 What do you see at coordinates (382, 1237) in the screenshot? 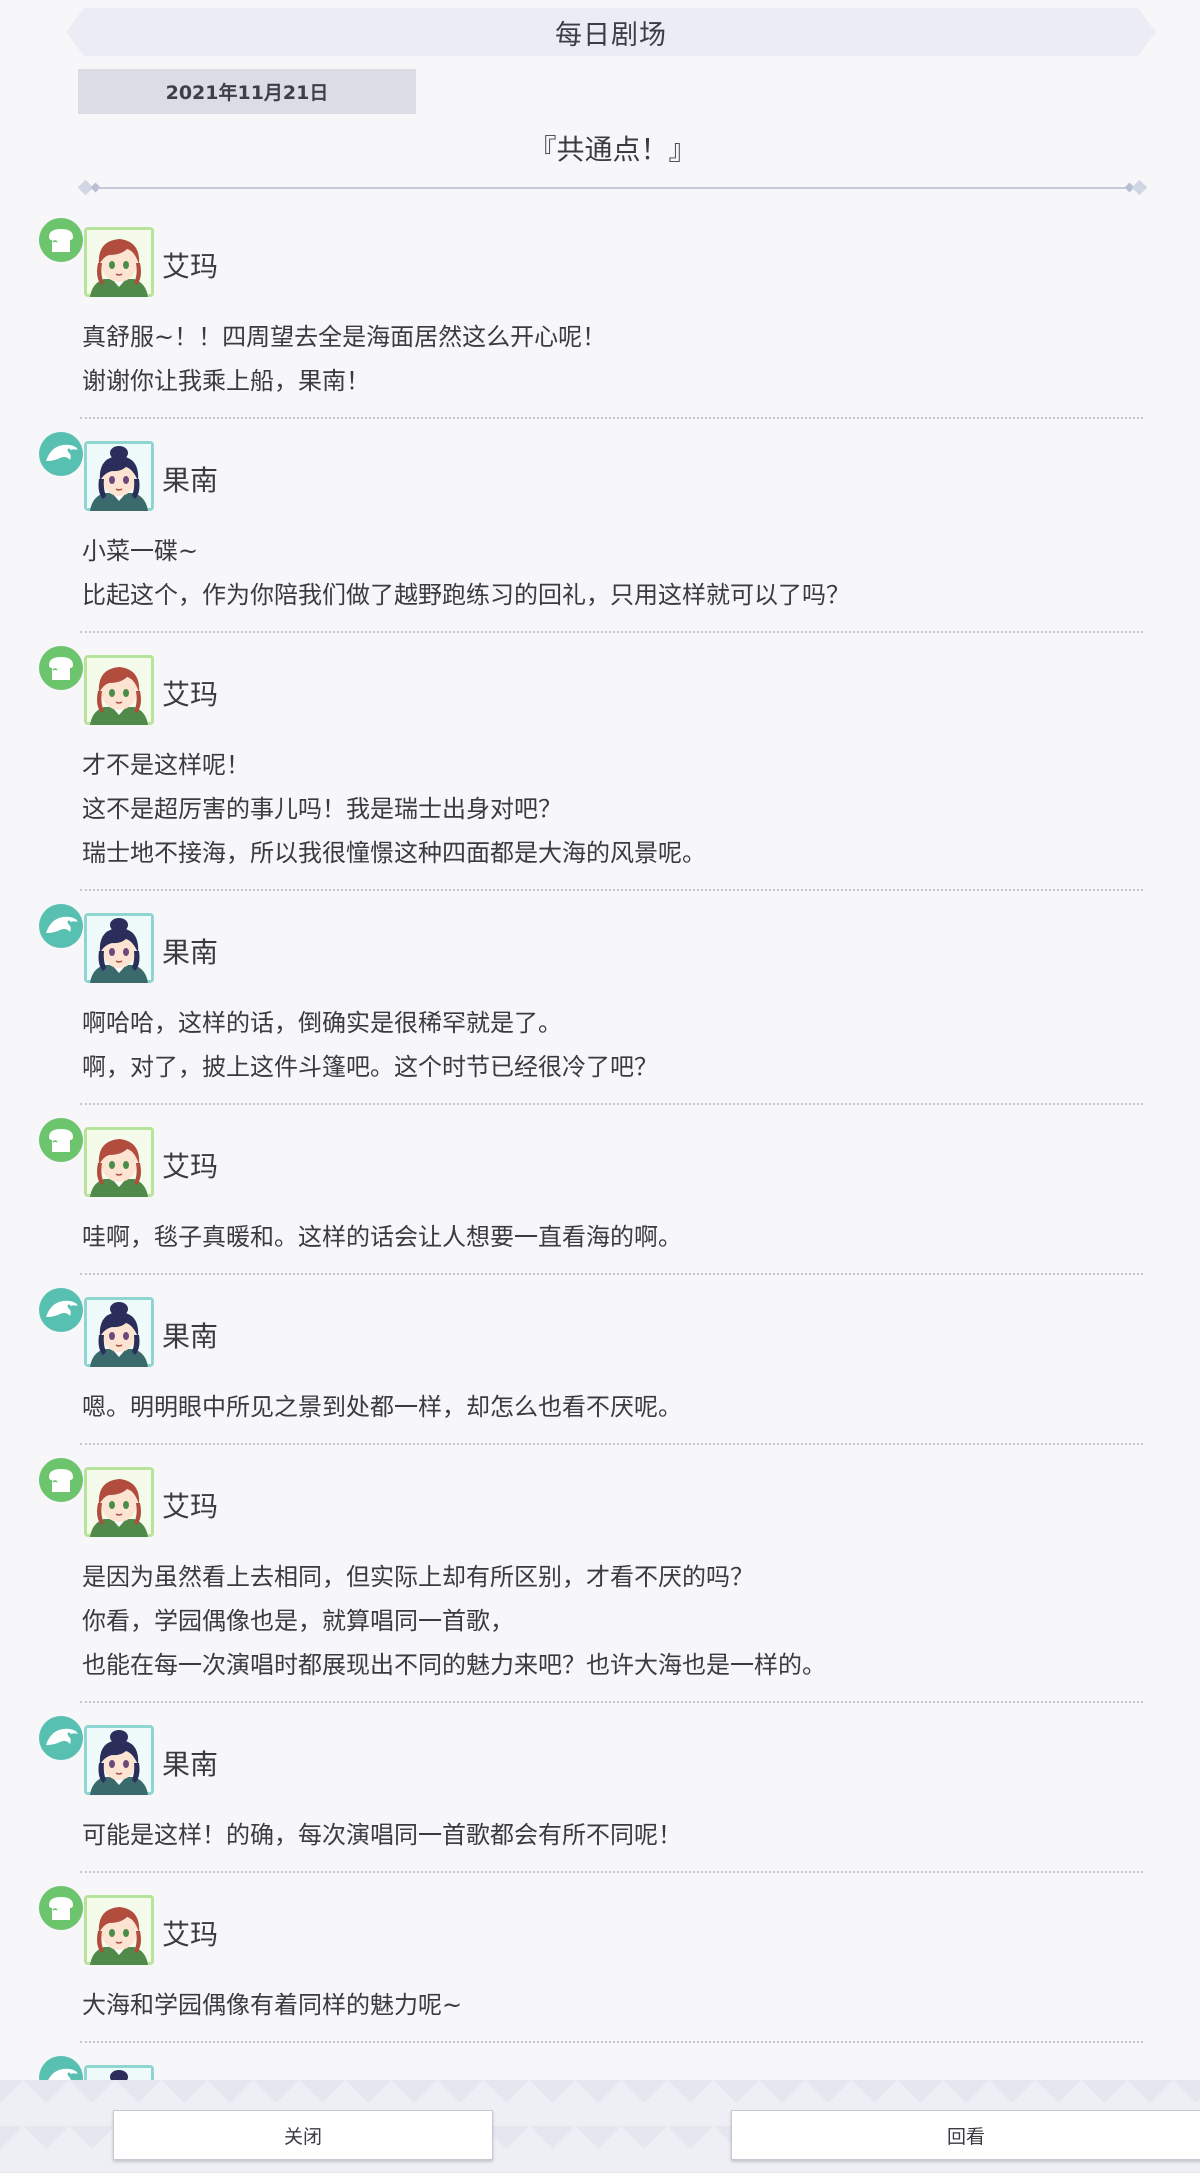
I see `dialog-line: 哇啊，毯子真暖和。这样的话会让人想要一直看海的啊。` at bounding box center [382, 1237].